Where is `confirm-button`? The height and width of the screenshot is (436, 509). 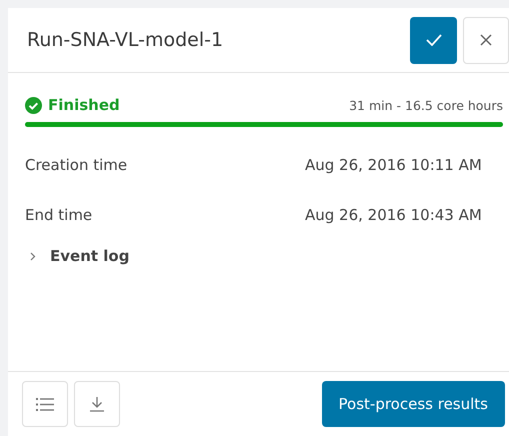
confirm-button is located at coordinates (433, 40).